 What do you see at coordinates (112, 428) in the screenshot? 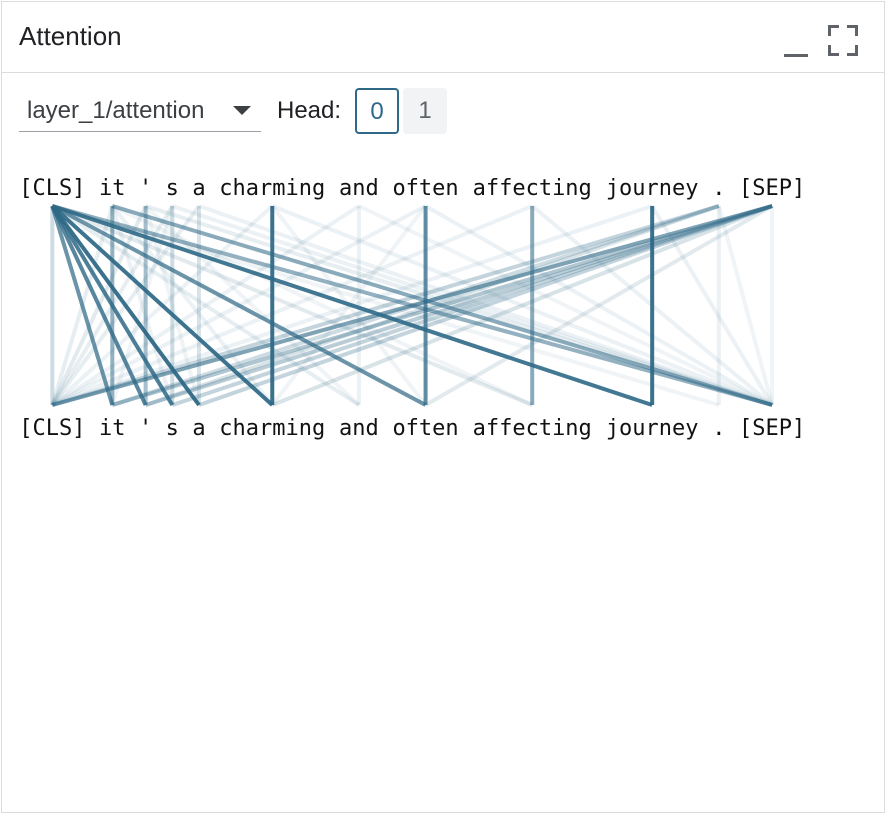
I see `target-token-1: it` at bounding box center [112, 428].